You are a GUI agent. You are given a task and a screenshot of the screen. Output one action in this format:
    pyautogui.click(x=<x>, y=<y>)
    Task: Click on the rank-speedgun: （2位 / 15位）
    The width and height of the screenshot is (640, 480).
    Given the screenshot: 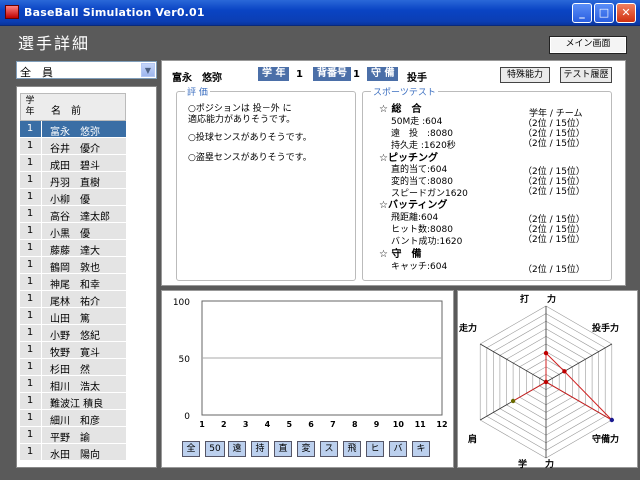 What is the action you would take?
    pyautogui.click(x=554, y=192)
    